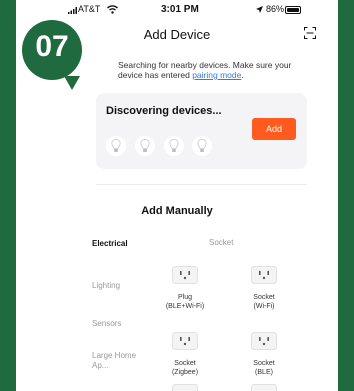  I want to click on signal-icon, so click(72, 10).